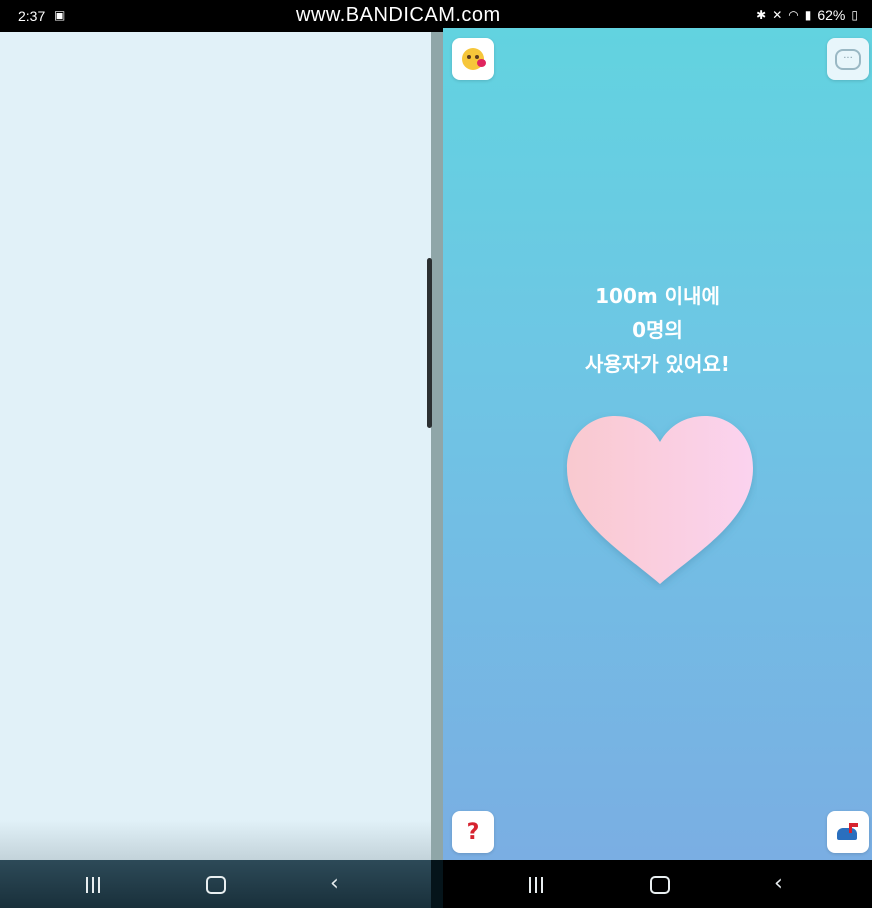  Describe the element at coordinates (854, 15) in the screenshot. I see `battery-icon: ▯` at that location.